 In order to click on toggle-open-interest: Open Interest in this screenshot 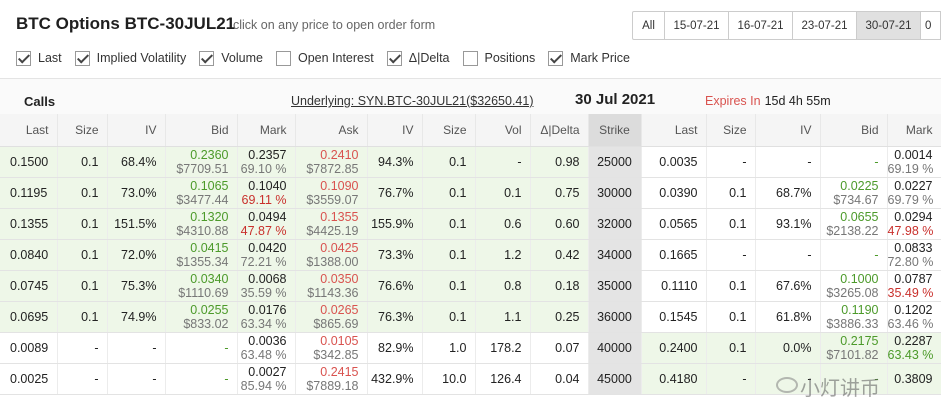, I will do `click(324, 58)`.